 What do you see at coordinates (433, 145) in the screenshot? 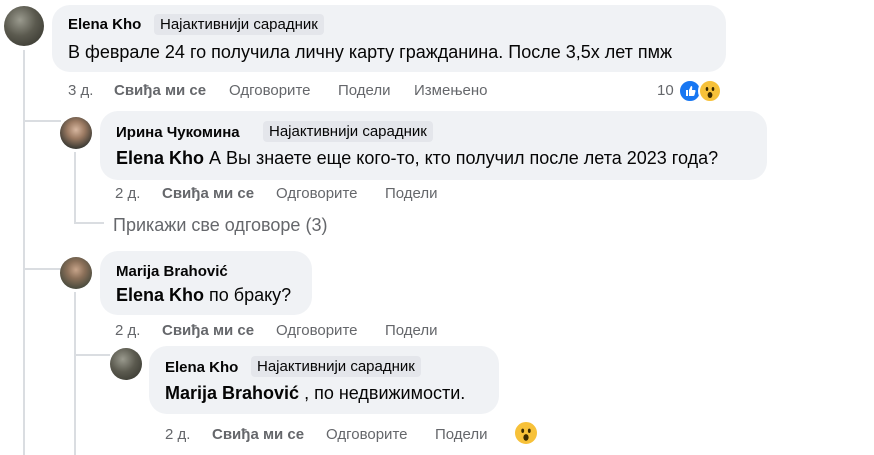
I see `reply-bubble` at bounding box center [433, 145].